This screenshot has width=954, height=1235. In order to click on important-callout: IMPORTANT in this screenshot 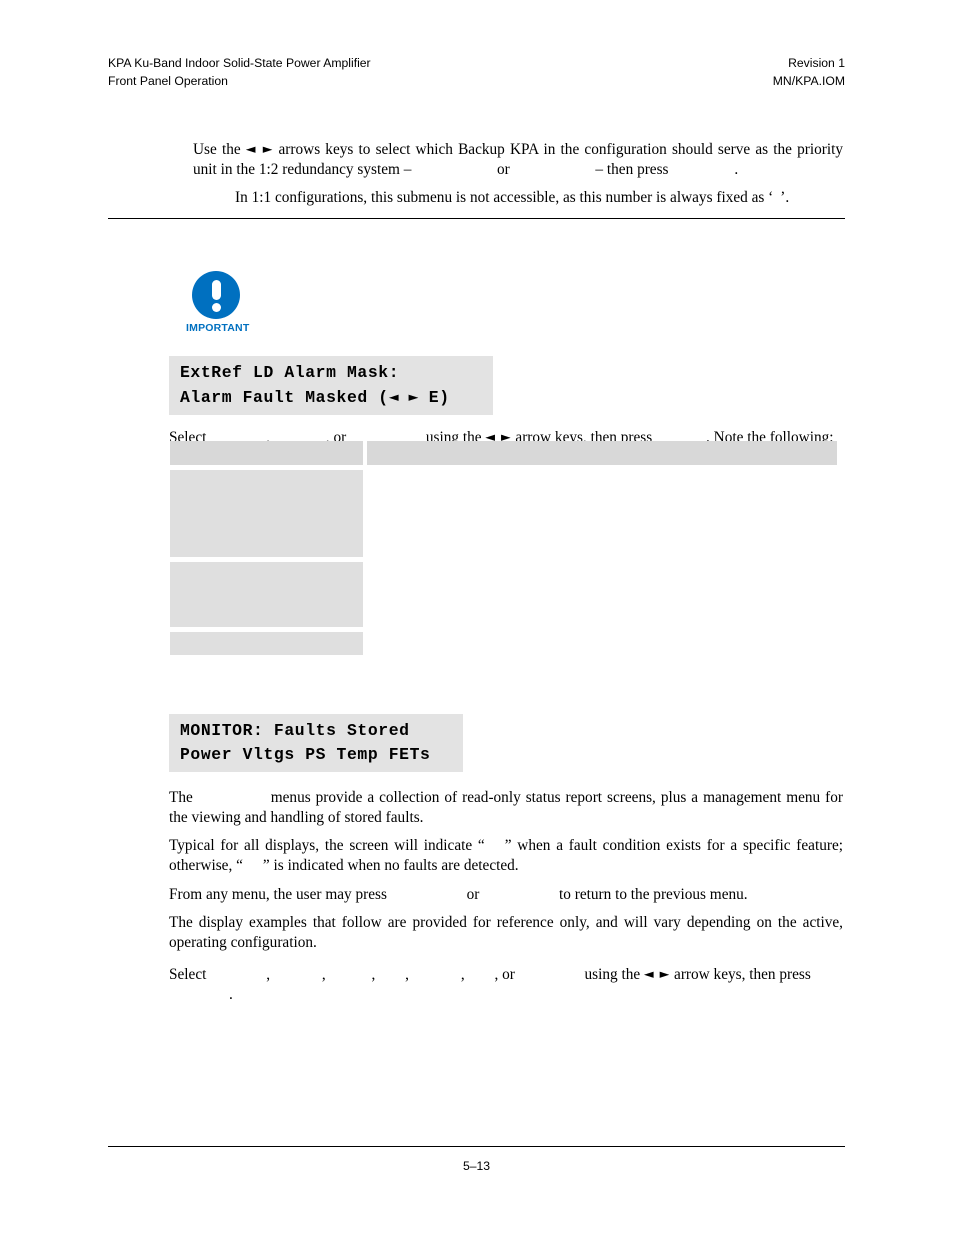, I will do `click(218, 302)`.